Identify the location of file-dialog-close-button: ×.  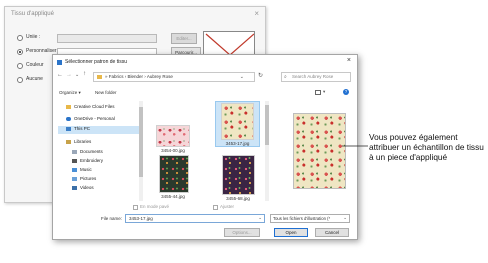
(349, 60).